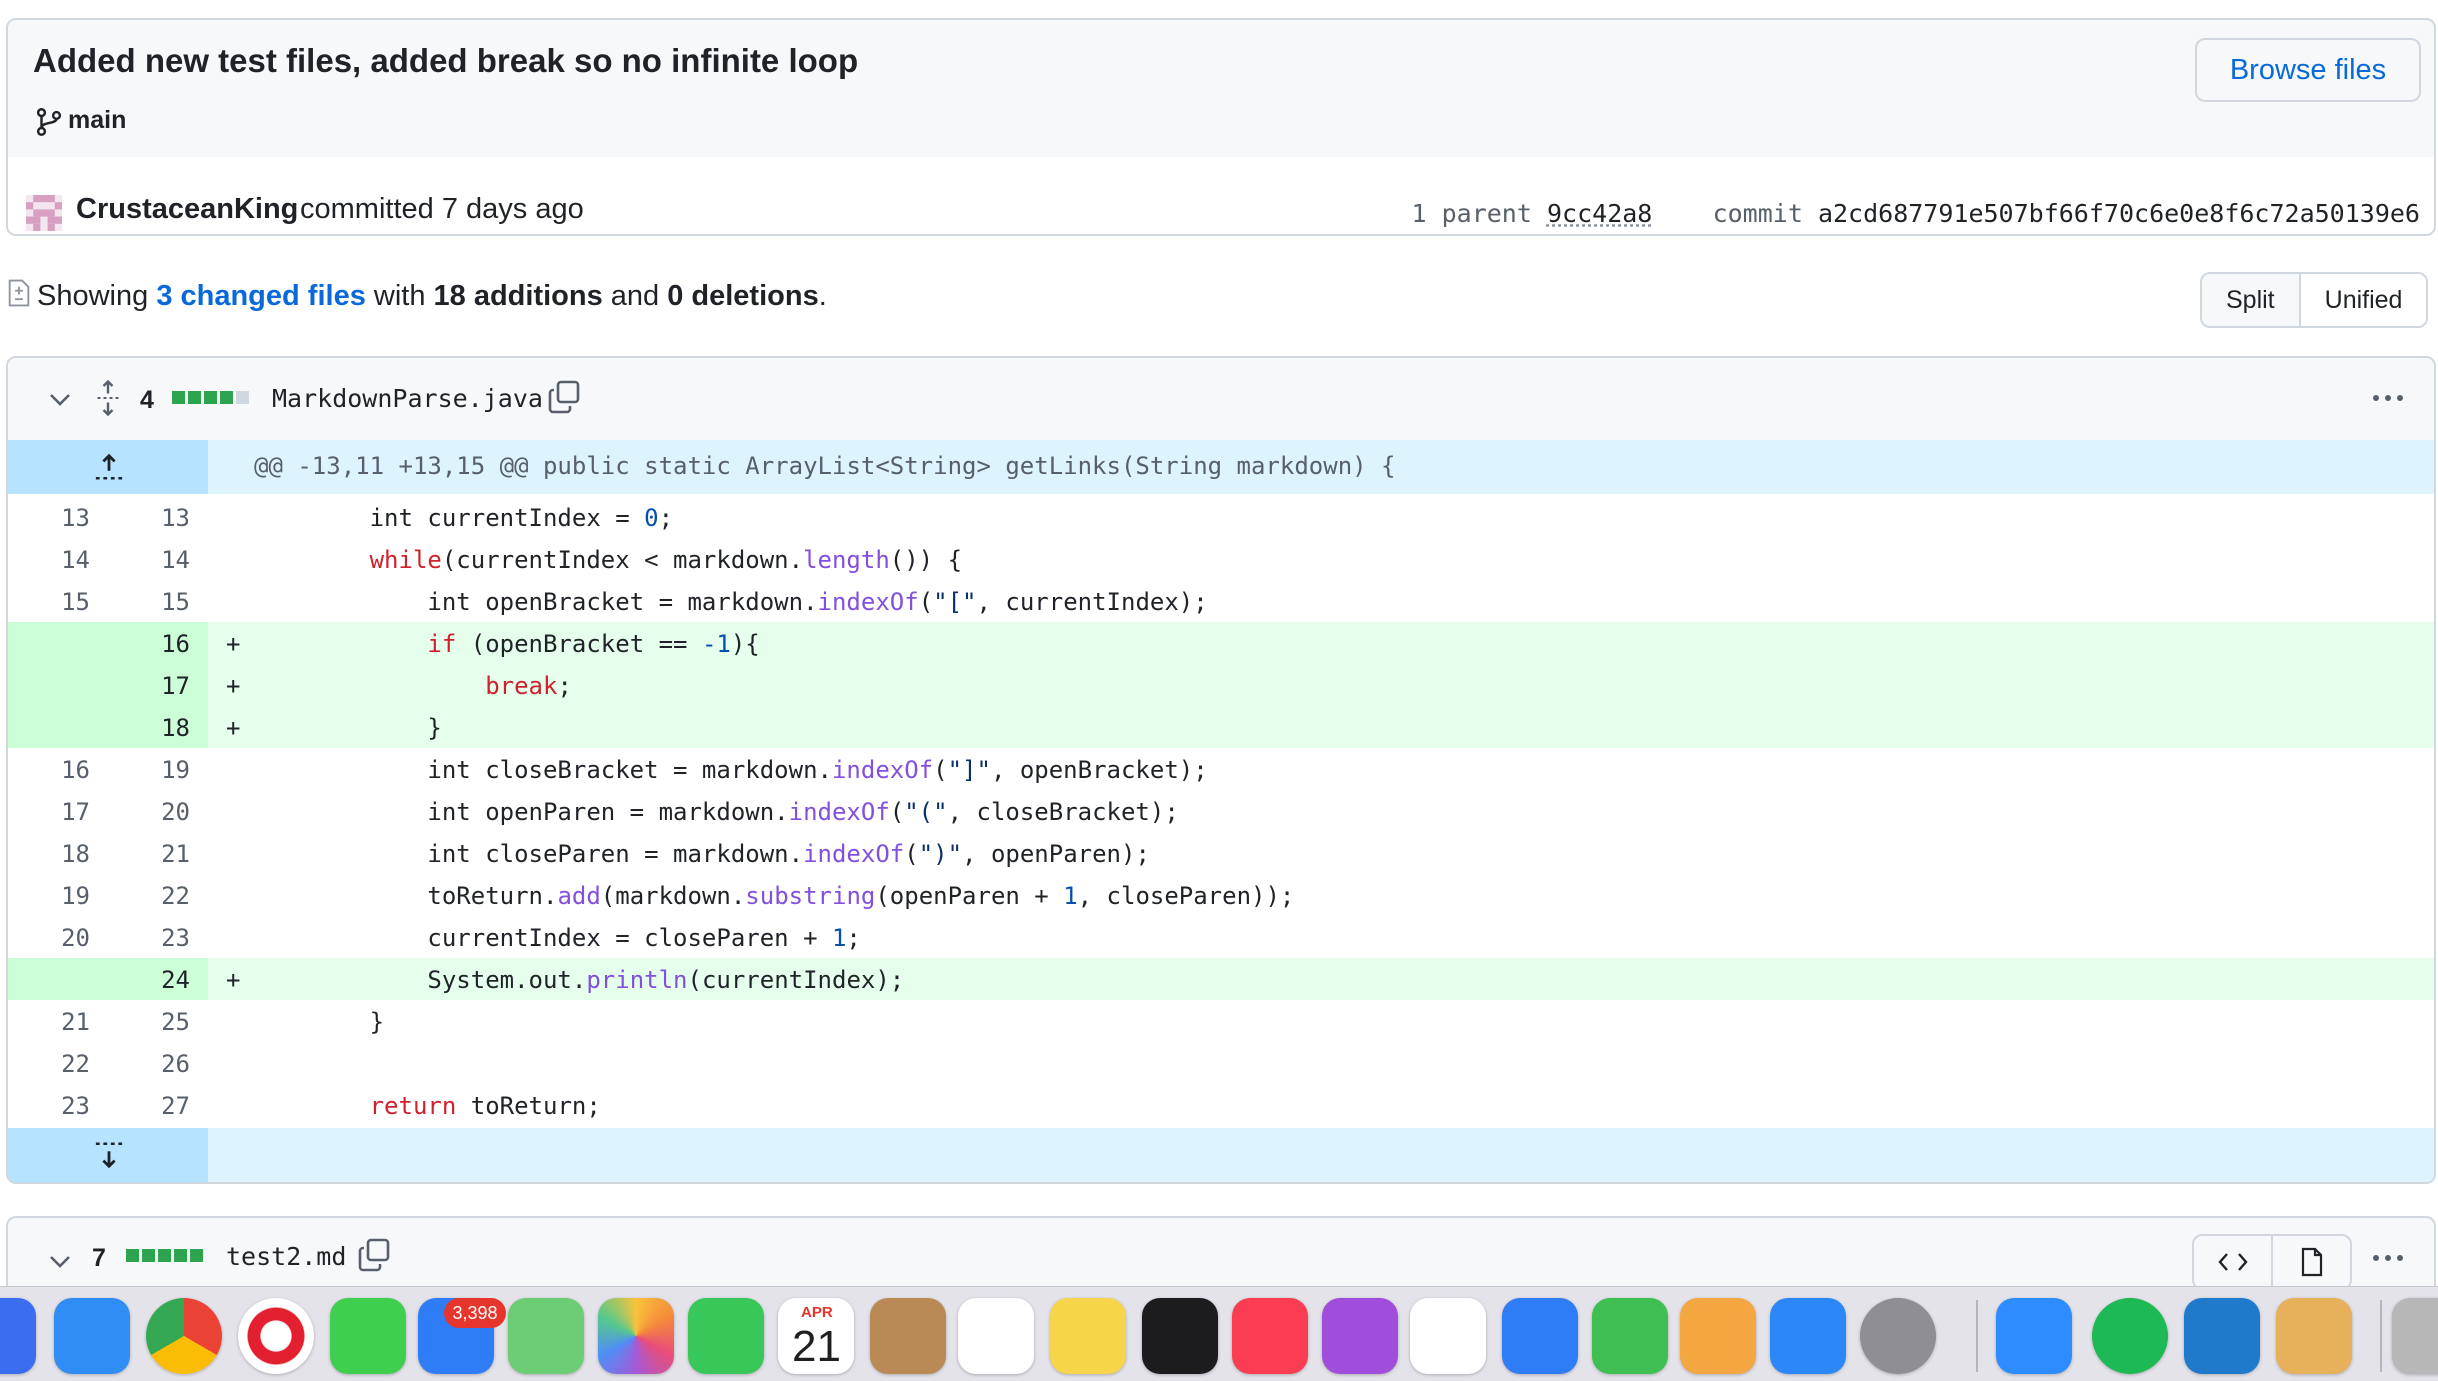 The image size is (2438, 1381). I want to click on zoom-icon, so click(2034, 1336).